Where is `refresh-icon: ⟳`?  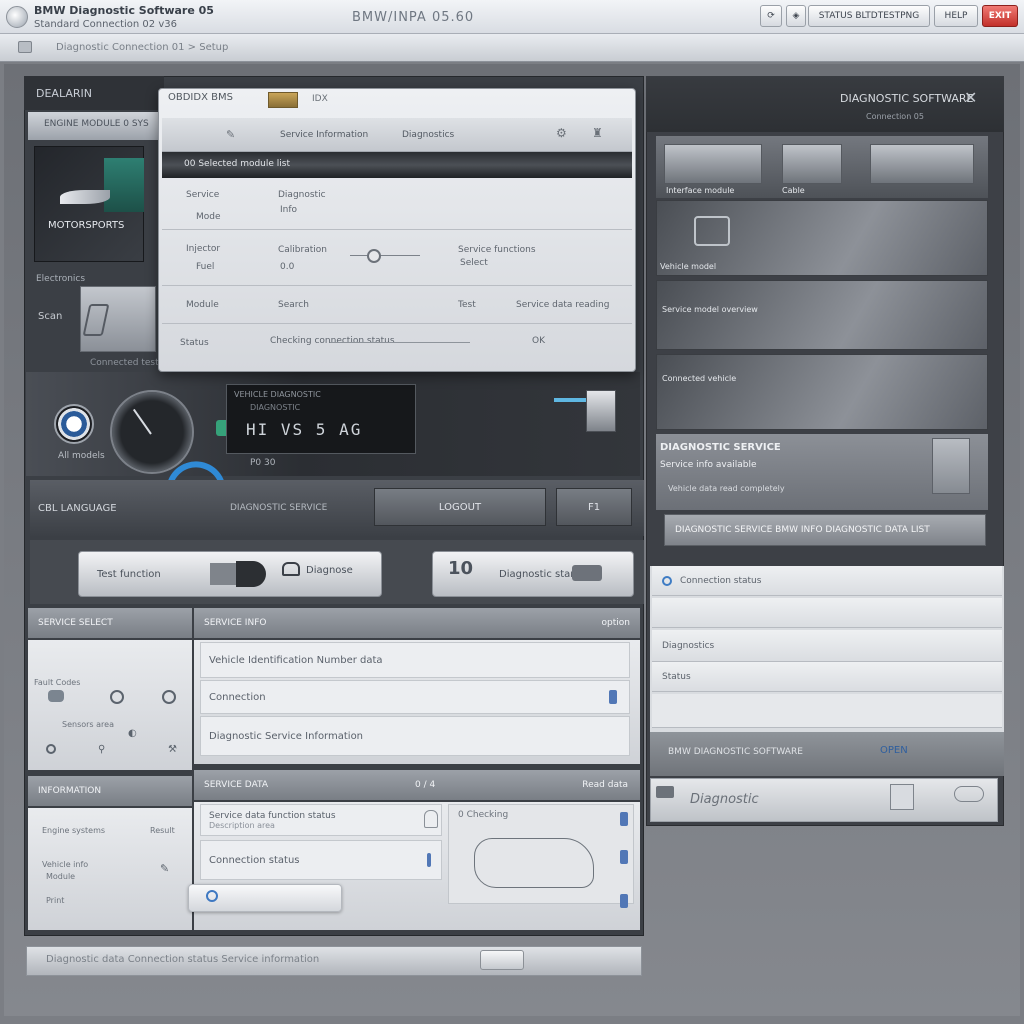 refresh-icon: ⟳ is located at coordinates (771, 16).